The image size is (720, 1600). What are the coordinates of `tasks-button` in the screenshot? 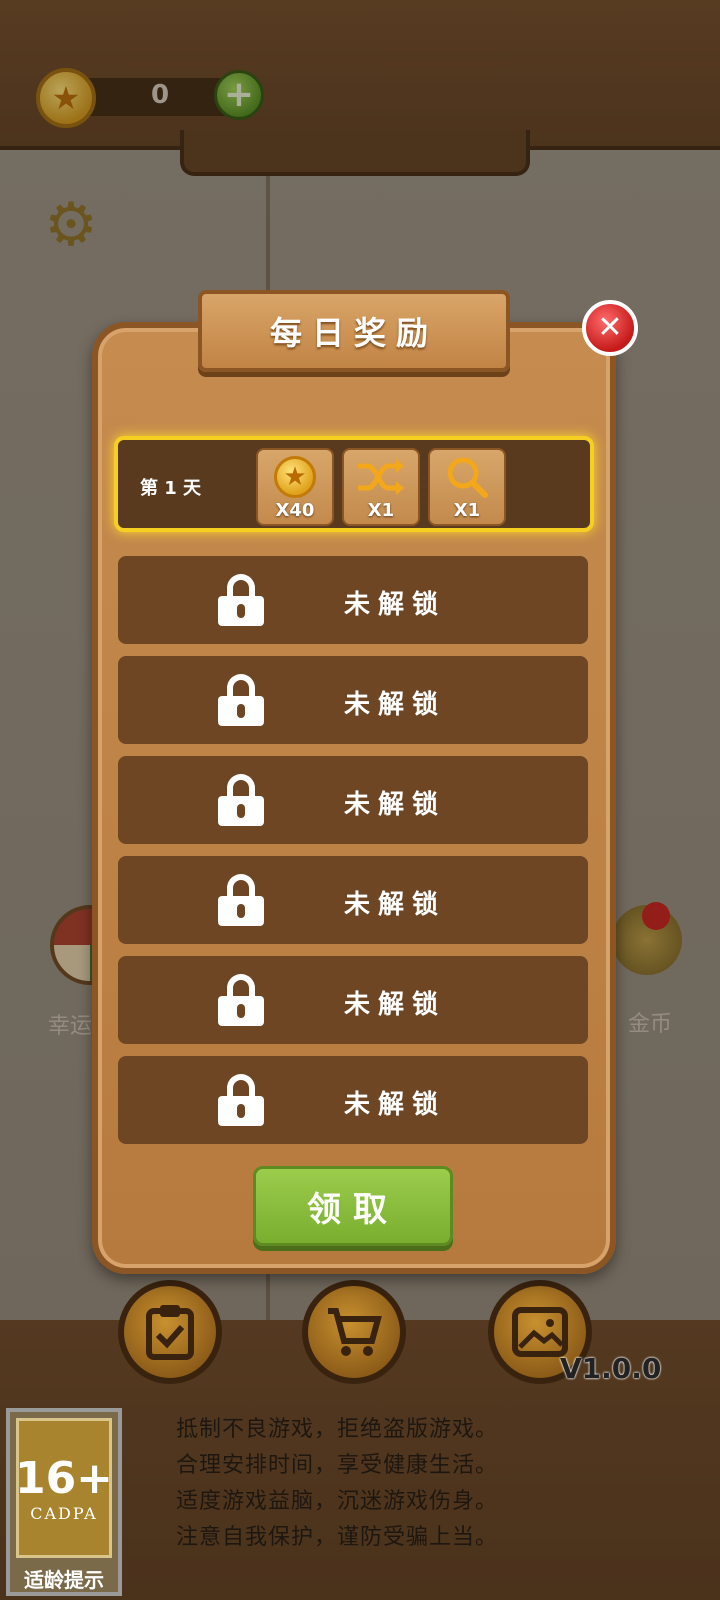 It's located at (170, 1332).